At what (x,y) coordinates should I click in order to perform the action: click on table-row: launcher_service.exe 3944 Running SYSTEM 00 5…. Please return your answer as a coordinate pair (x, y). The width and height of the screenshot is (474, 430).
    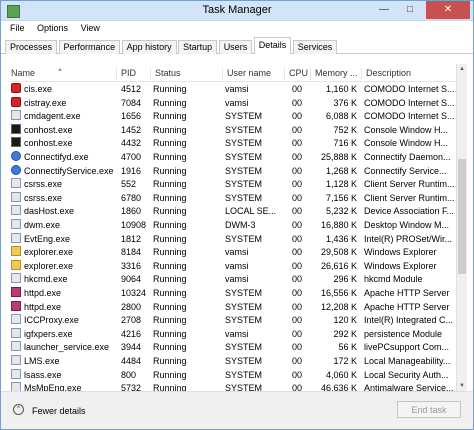
    Looking at the image, I should click on (232, 346).